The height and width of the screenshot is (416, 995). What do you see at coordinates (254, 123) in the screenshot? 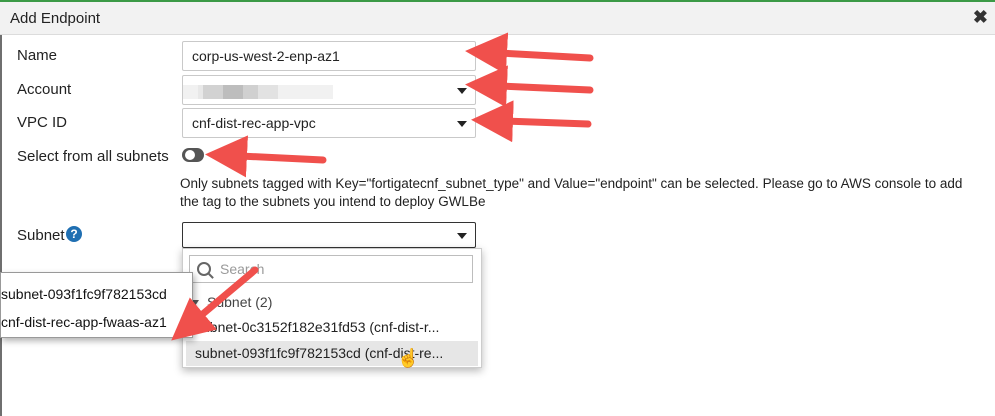
I see `vpc-id-value: cnf-dist-rec-app-vpc` at bounding box center [254, 123].